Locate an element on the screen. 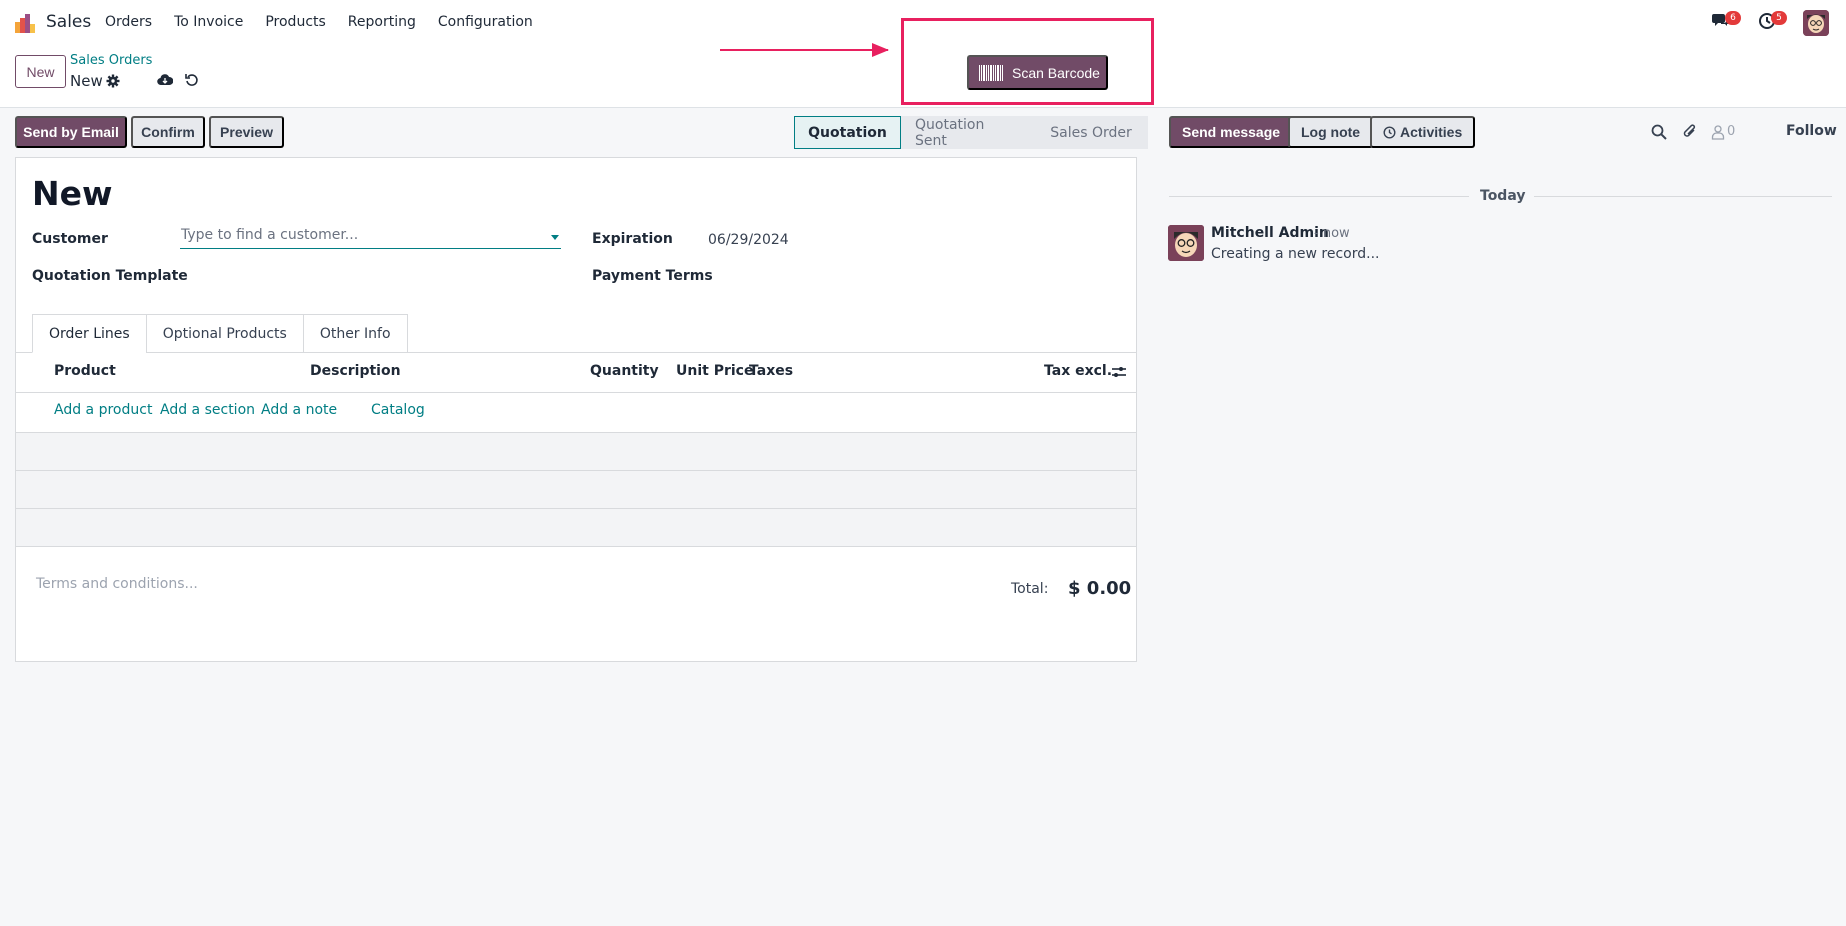  expiration-label: Expiration is located at coordinates (632, 239).